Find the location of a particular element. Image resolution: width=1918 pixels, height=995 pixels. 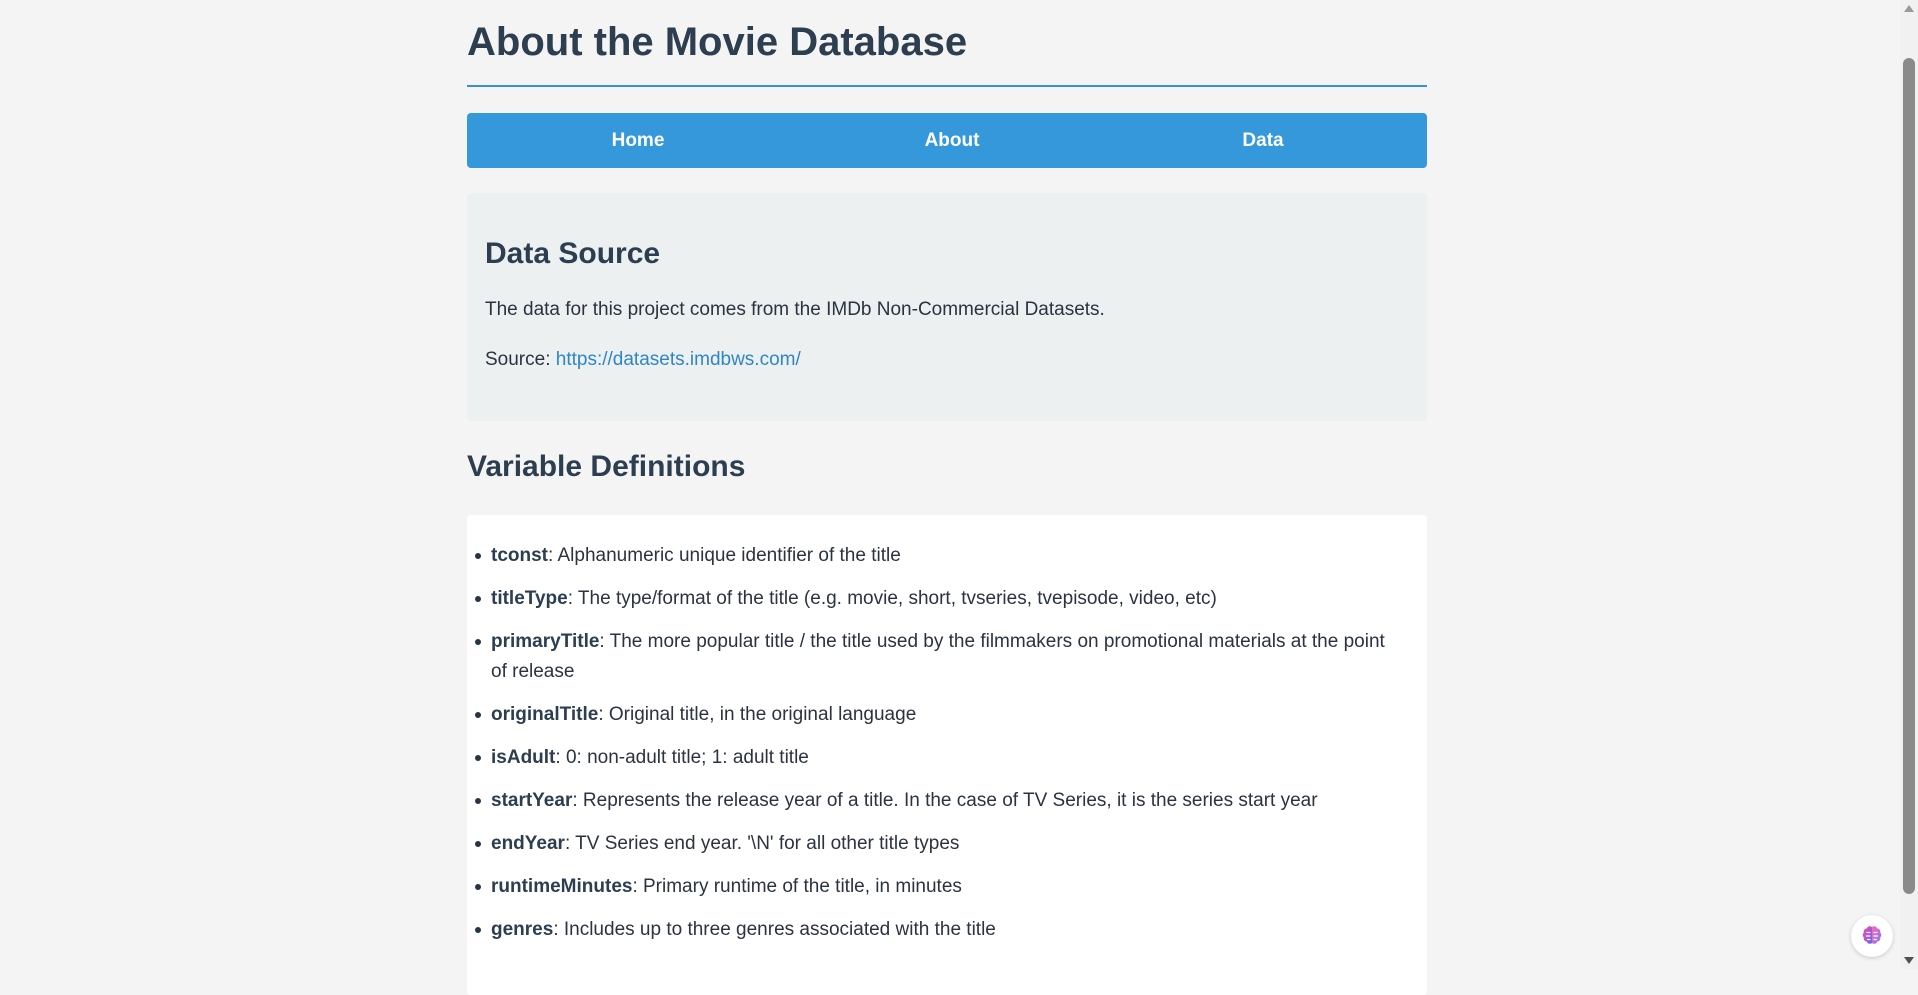

variable-name: originalTitle is located at coordinates (545, 714).